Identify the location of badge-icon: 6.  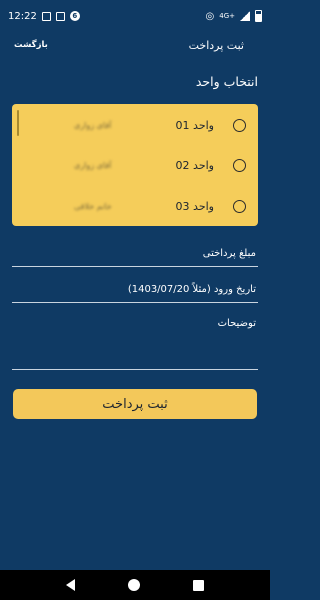
(74, 16).